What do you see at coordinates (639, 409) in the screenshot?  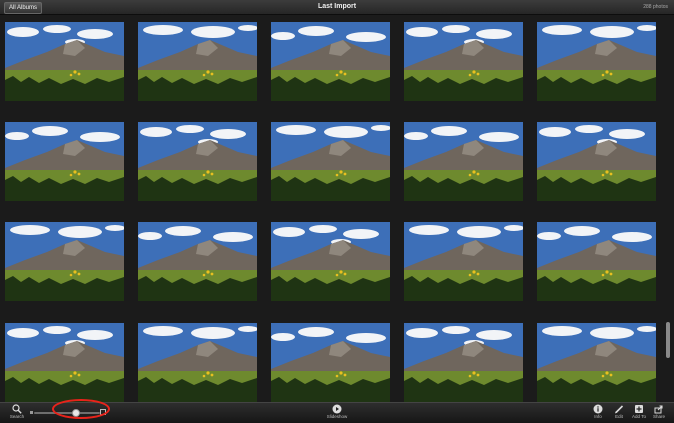 I see `add-icon` at bounding box center [639, 409].